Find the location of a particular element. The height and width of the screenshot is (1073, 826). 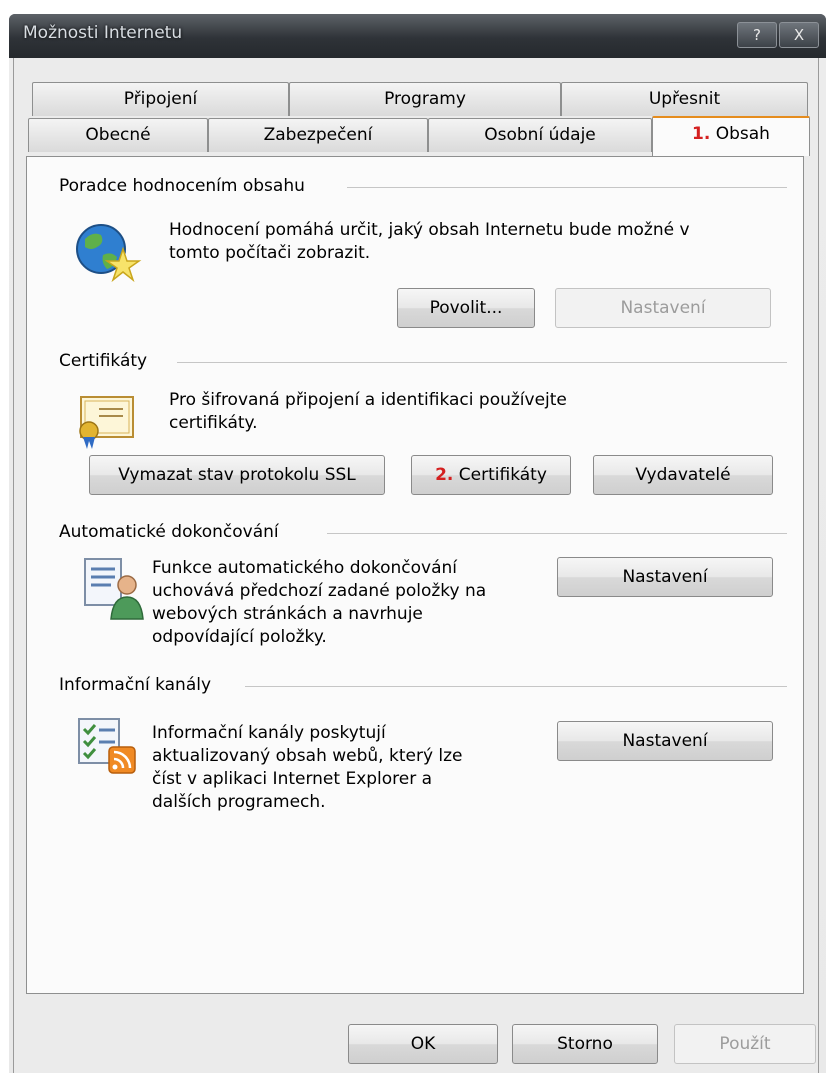

certificates-divider is located at coordinates (482, 362).